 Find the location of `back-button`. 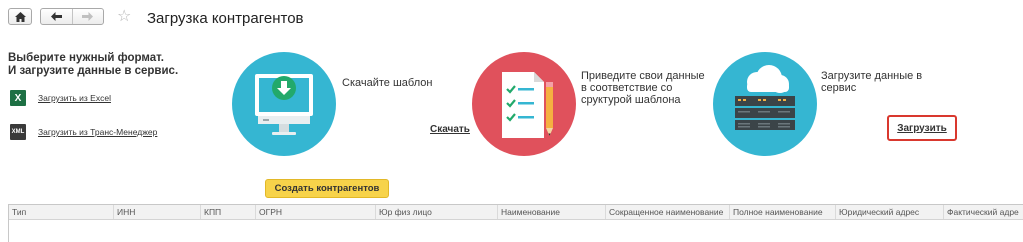

back-button is located at coordinates (56, 16).